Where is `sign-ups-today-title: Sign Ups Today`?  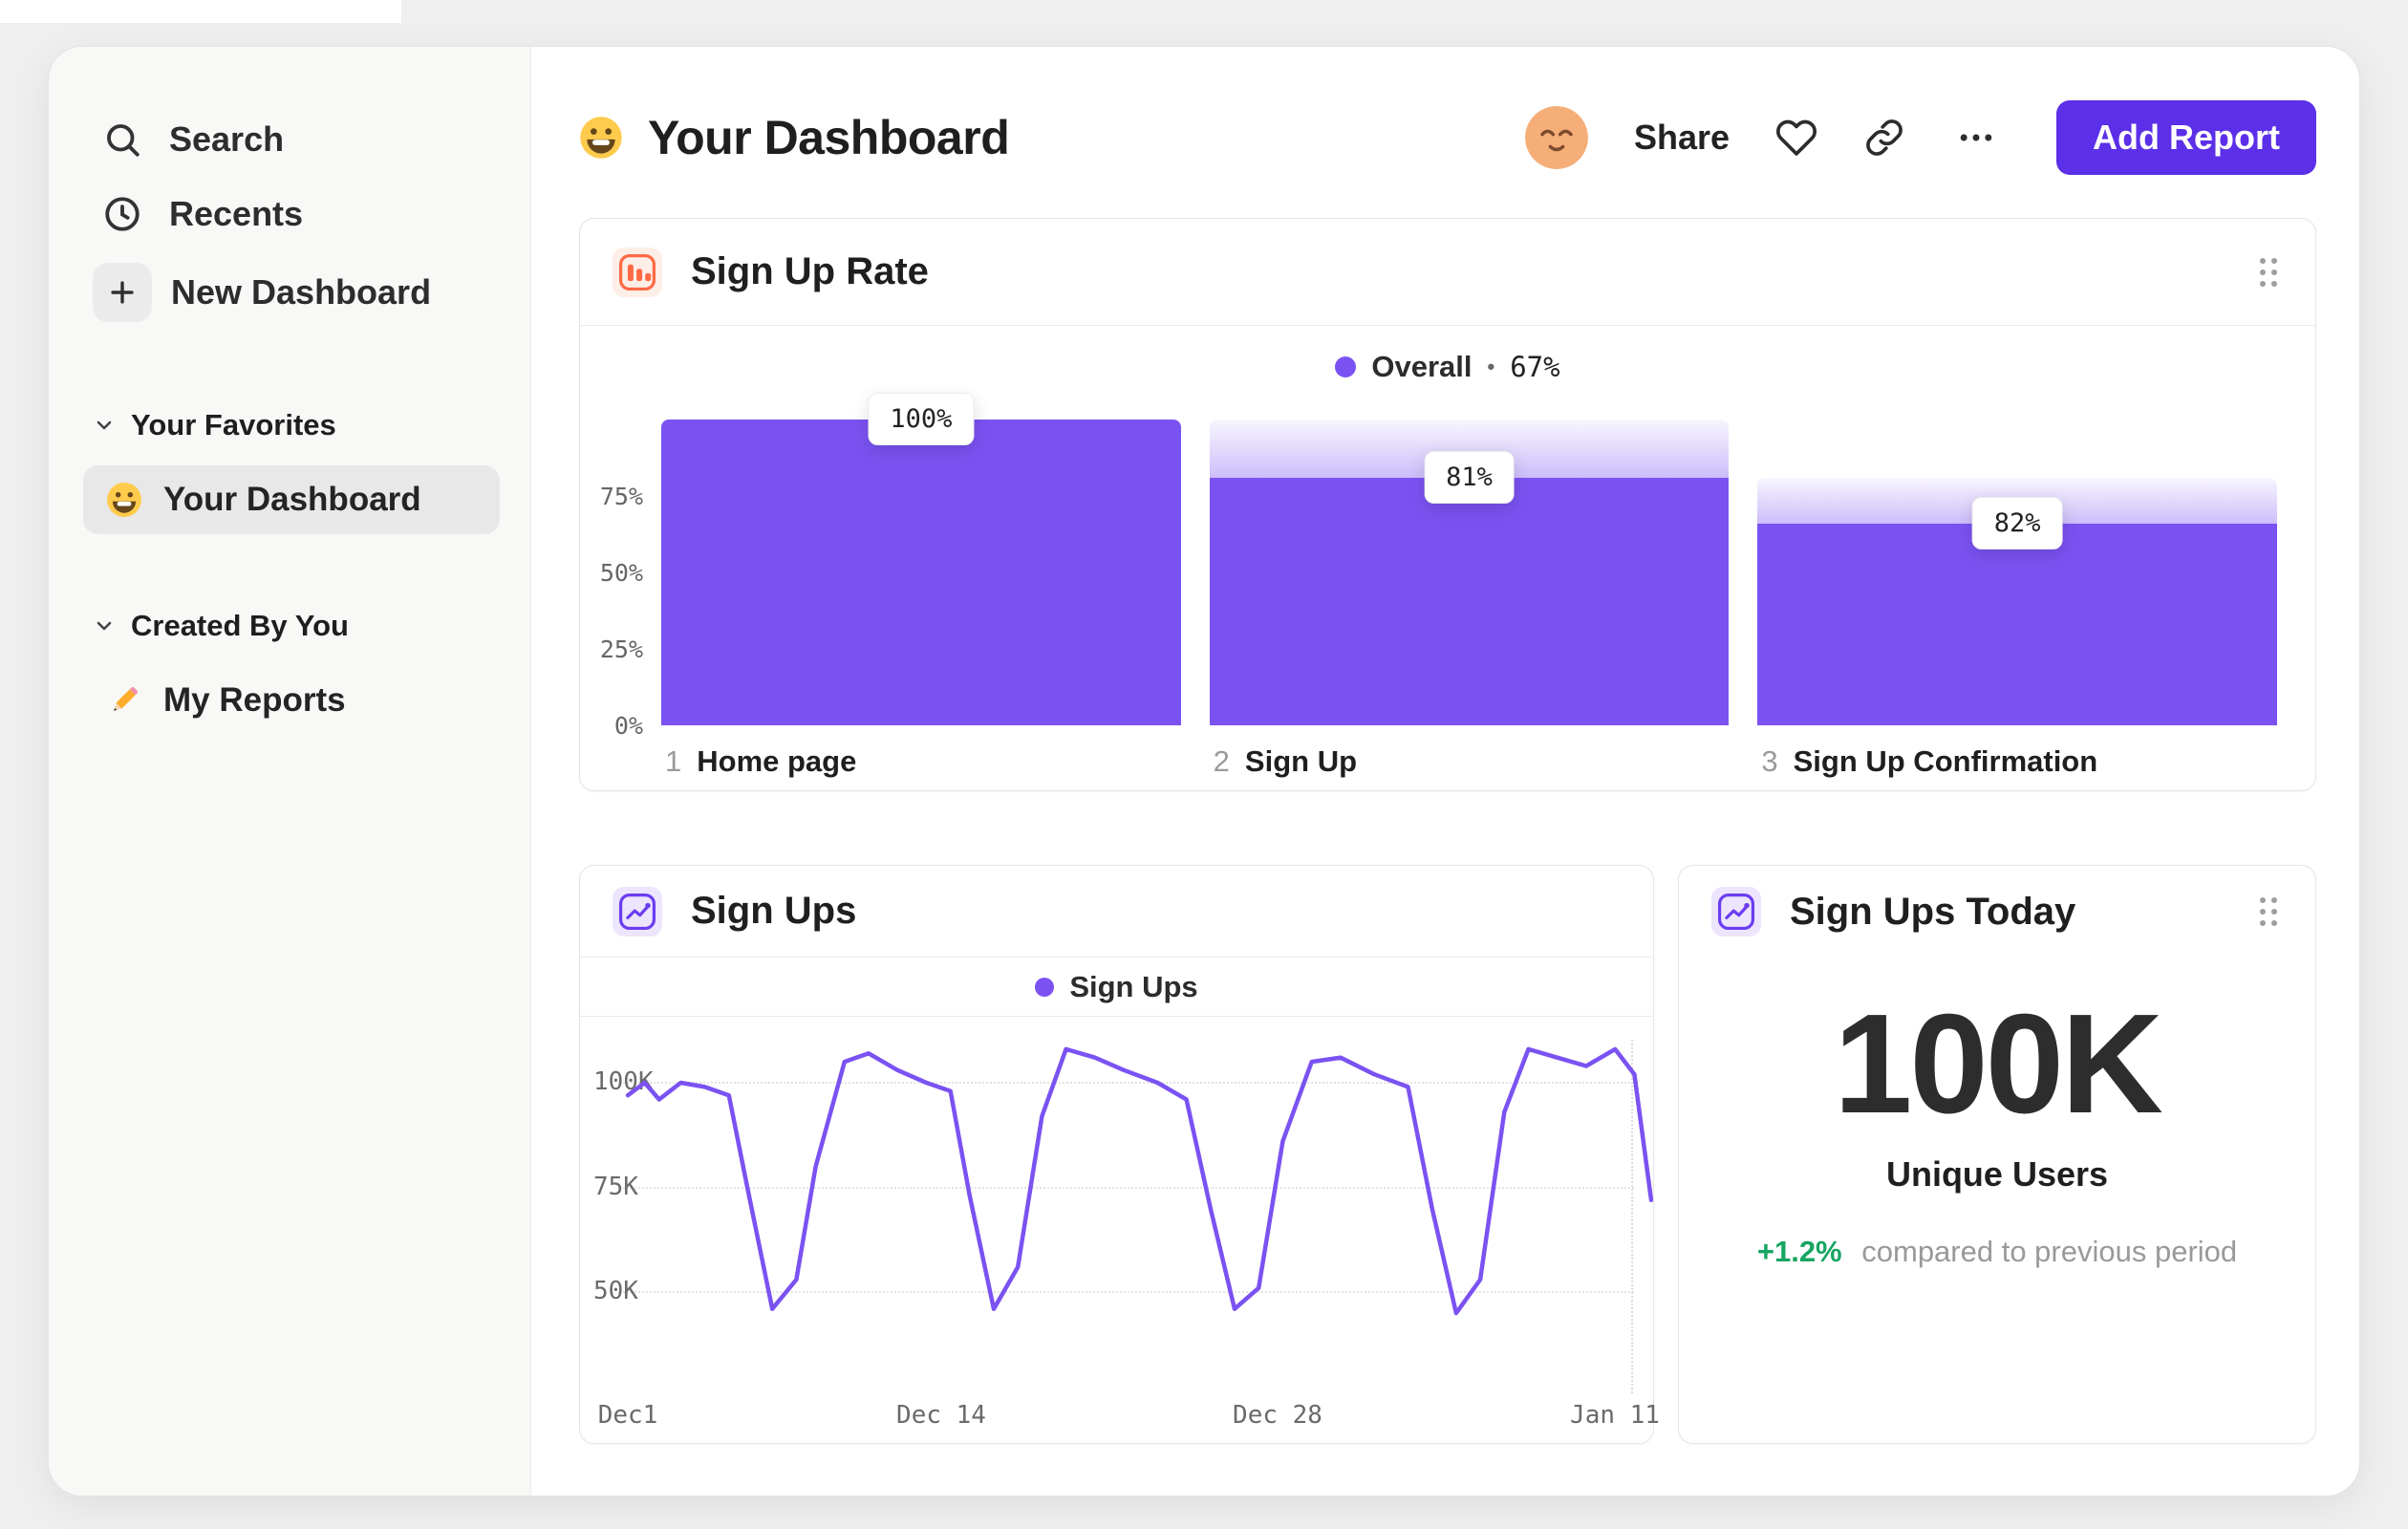 sign-ups-today-title: Sign Ups Today is located at coordinates (1933, 911).